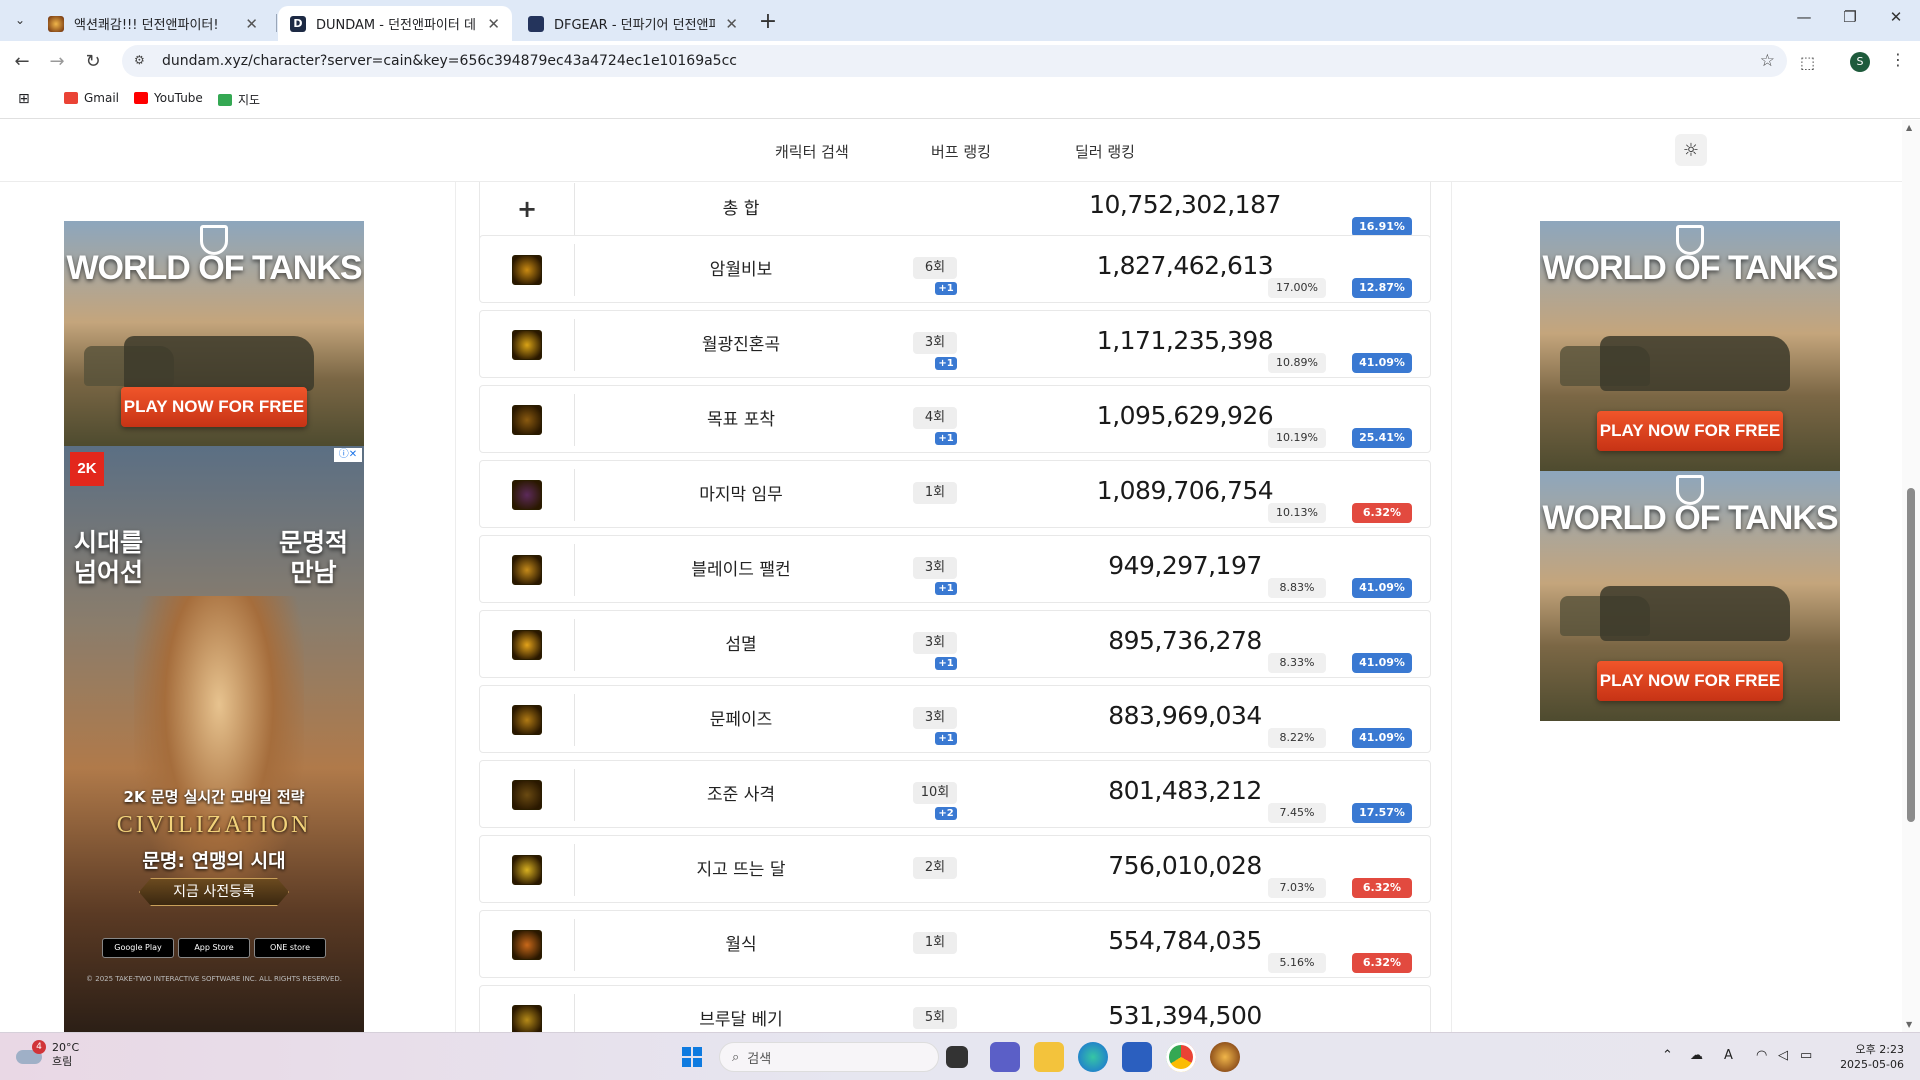 This screenshot has width=1920, height=1080. Describe the element at coordinates (276, 23) in the screenshot. I see `tab-divider` at that location.